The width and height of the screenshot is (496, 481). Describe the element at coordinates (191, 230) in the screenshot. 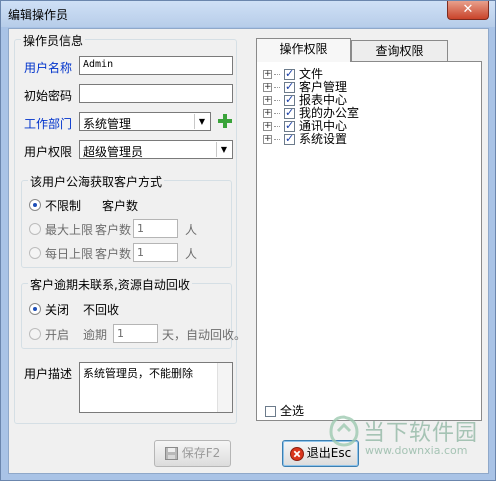

I see `max-unit: 人` at that location.